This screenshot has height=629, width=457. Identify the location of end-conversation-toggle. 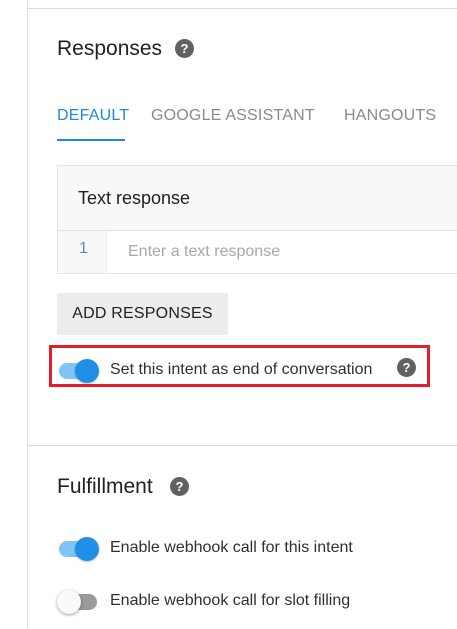
(79, 370).